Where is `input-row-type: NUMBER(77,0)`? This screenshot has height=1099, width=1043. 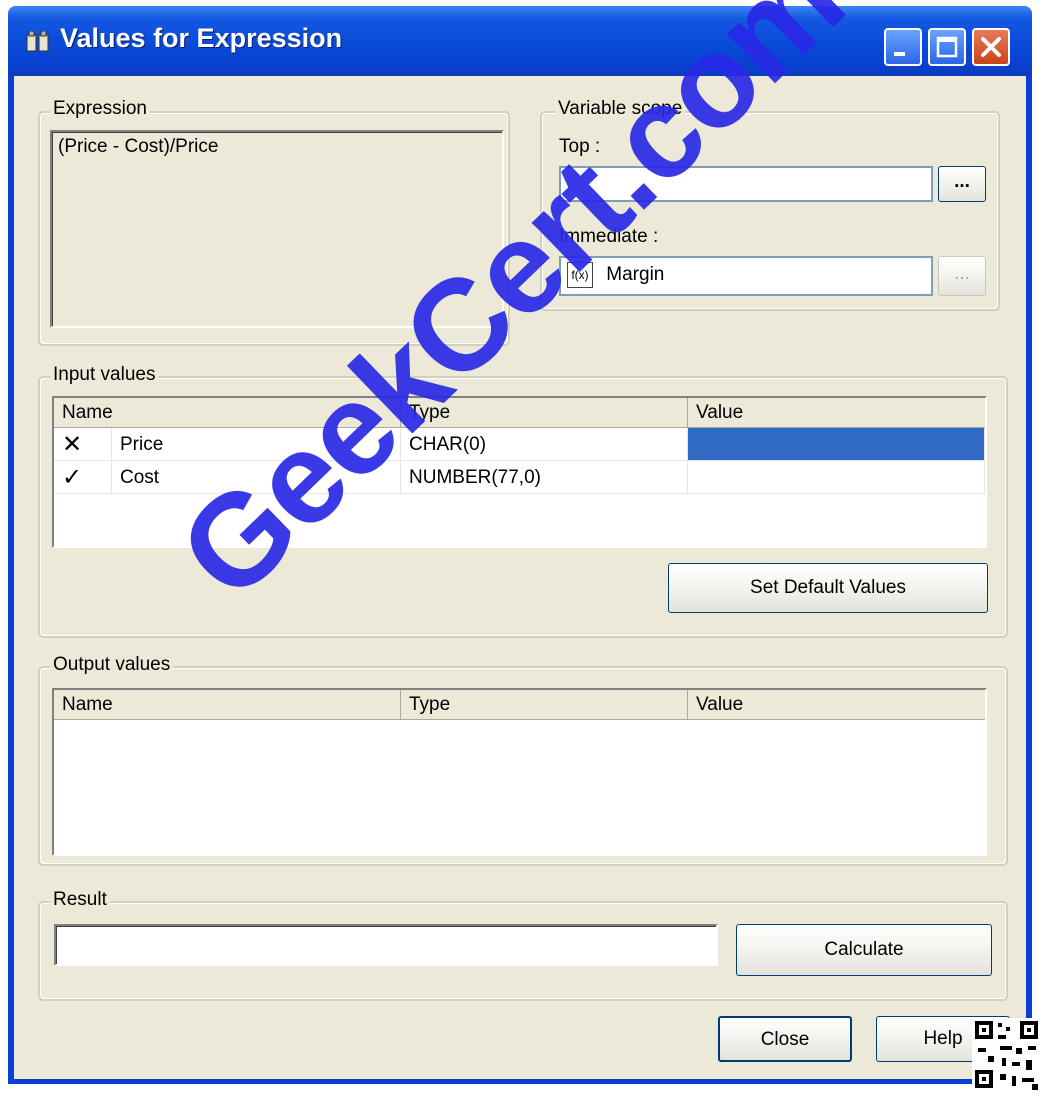 input-row-type: NUMBER(77,0) is located at coordinates (544, 477).